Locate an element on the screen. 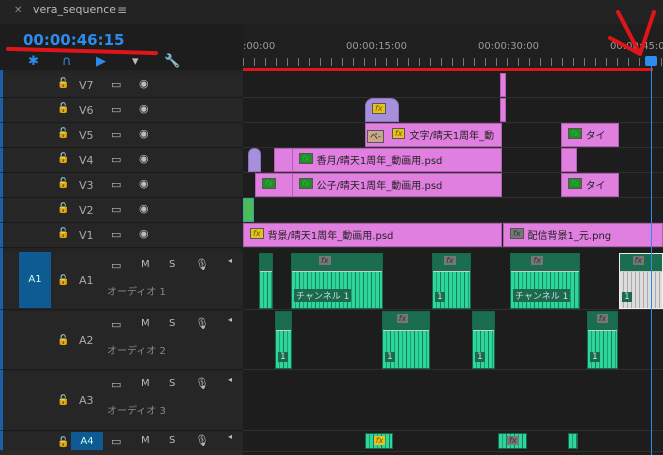 The image size is (663, 455). track-name: V3 is located at coordinates (86, 185).